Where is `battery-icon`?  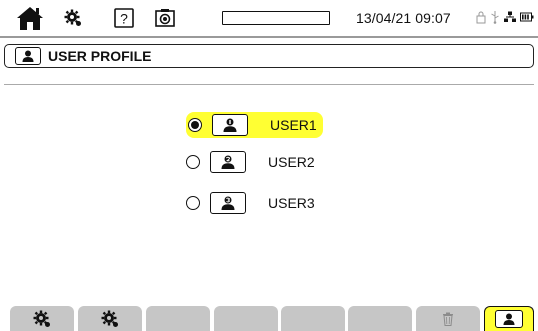
battery-icon is located at coordinates (527, 17).